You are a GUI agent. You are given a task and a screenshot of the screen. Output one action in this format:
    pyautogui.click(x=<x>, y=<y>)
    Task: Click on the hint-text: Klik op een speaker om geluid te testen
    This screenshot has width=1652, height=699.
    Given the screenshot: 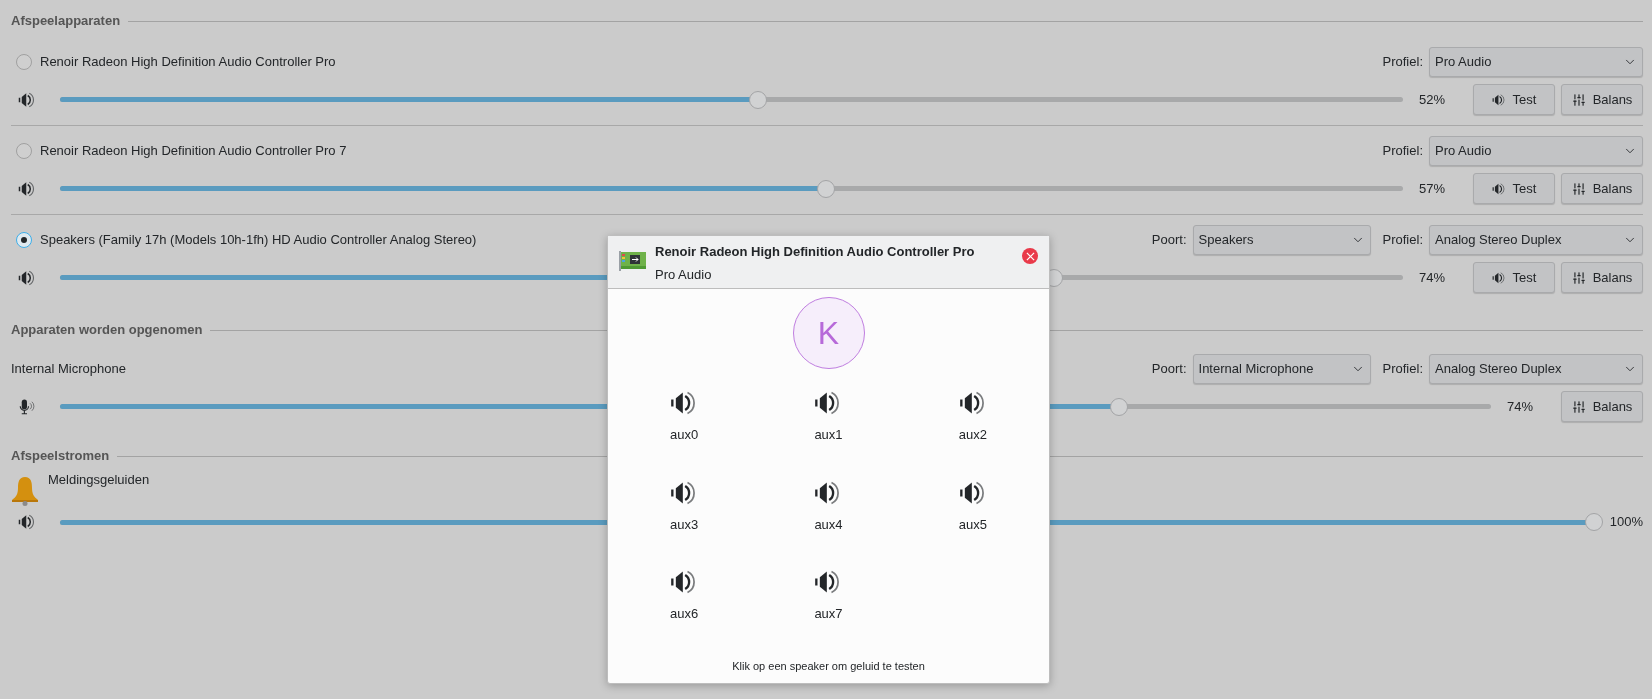 What is the action you would take?
    pyautogui.click(x=828, y=666)
    